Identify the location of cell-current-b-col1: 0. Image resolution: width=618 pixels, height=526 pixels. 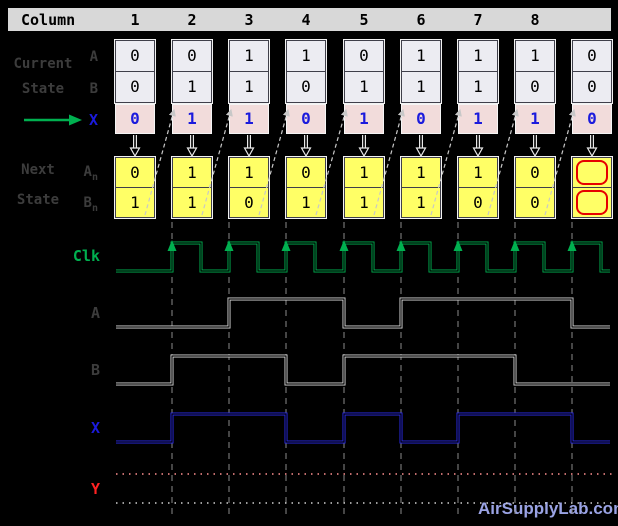
(135, 87).